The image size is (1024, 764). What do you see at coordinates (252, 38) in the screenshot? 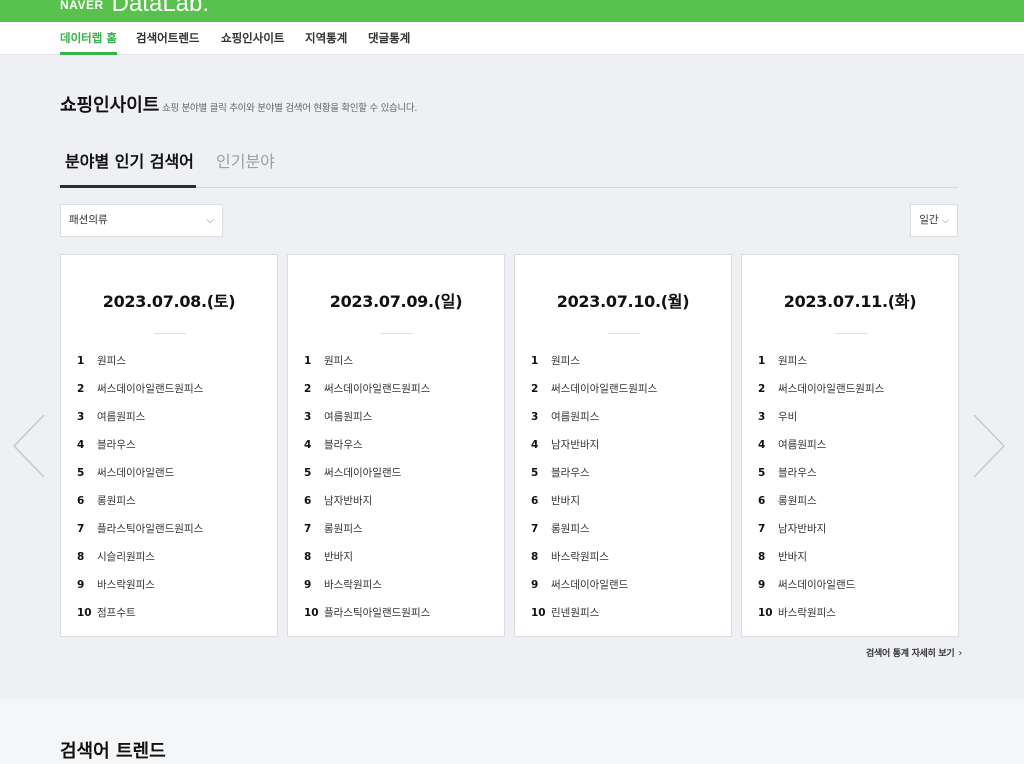
I see `nav-item-shopping-insight: 쇼핑인사이트` at bounding box center [252, 38].